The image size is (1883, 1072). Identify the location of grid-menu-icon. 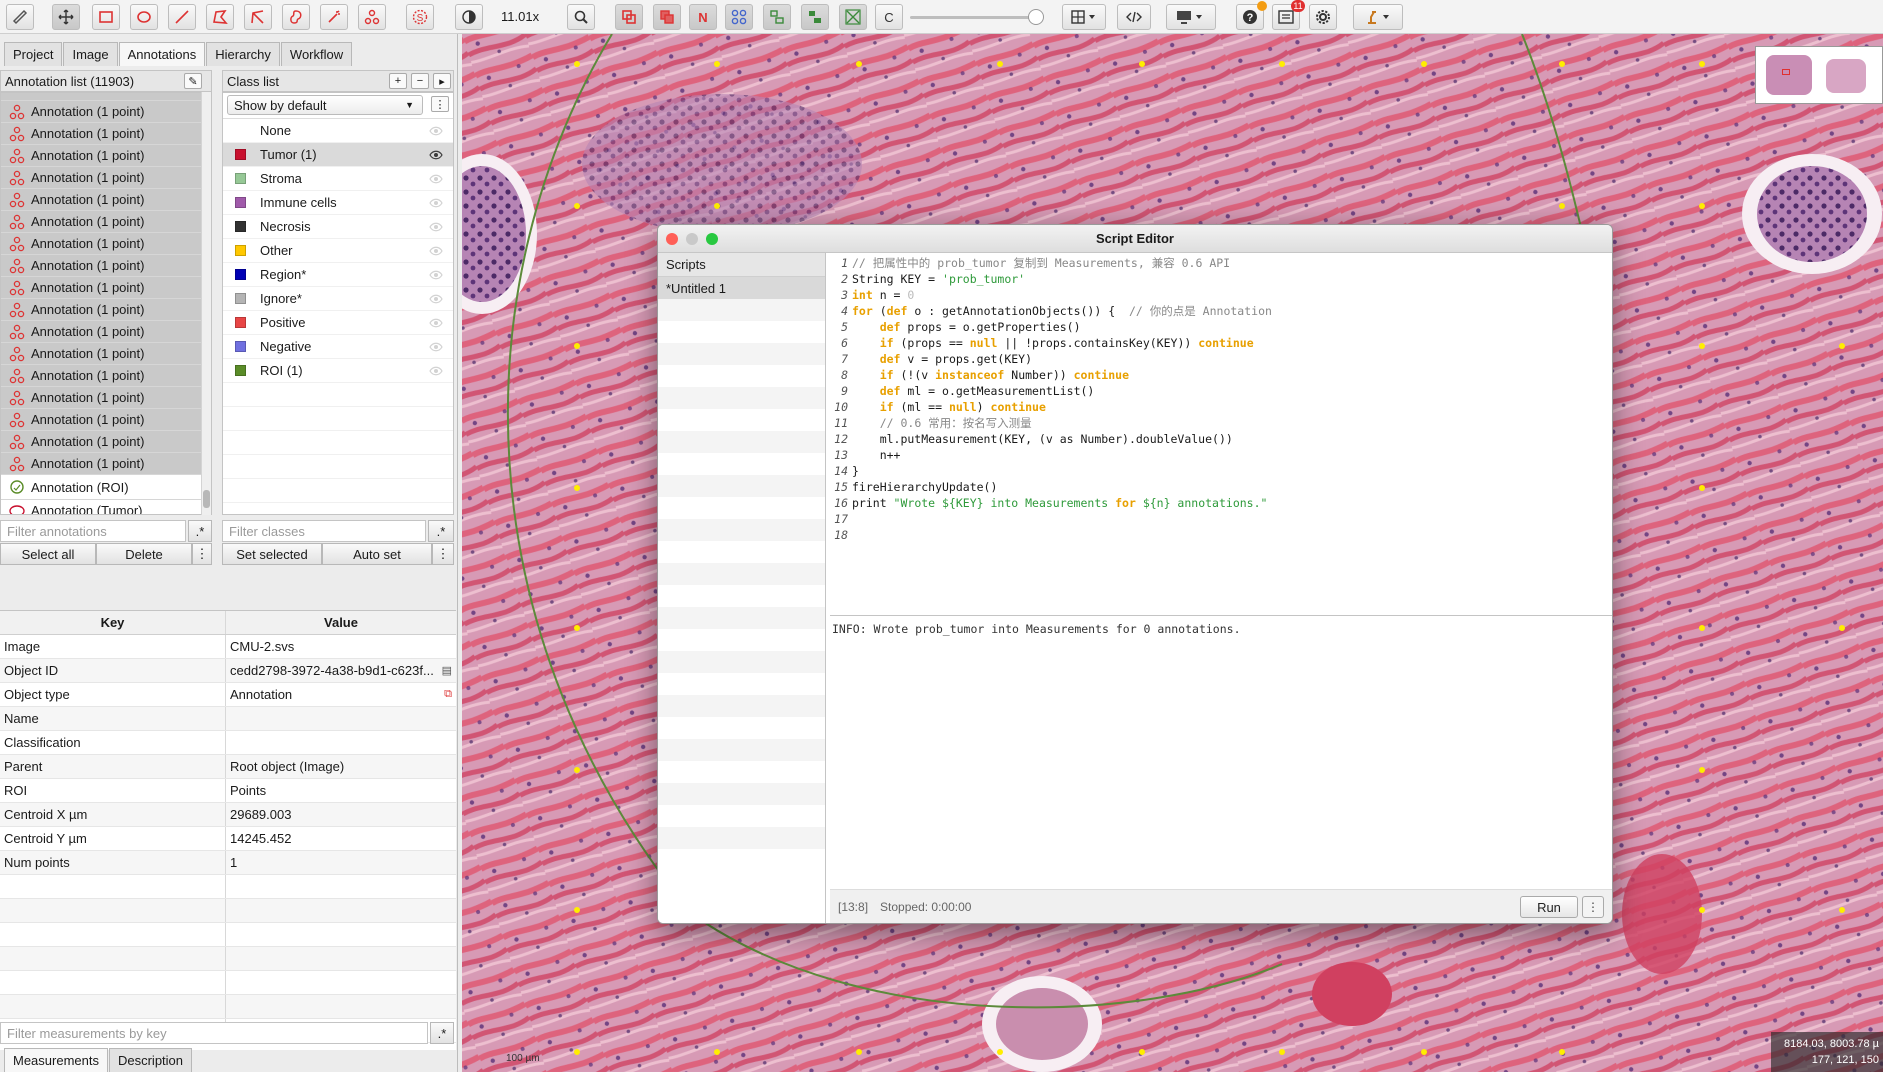
(1084, 17).